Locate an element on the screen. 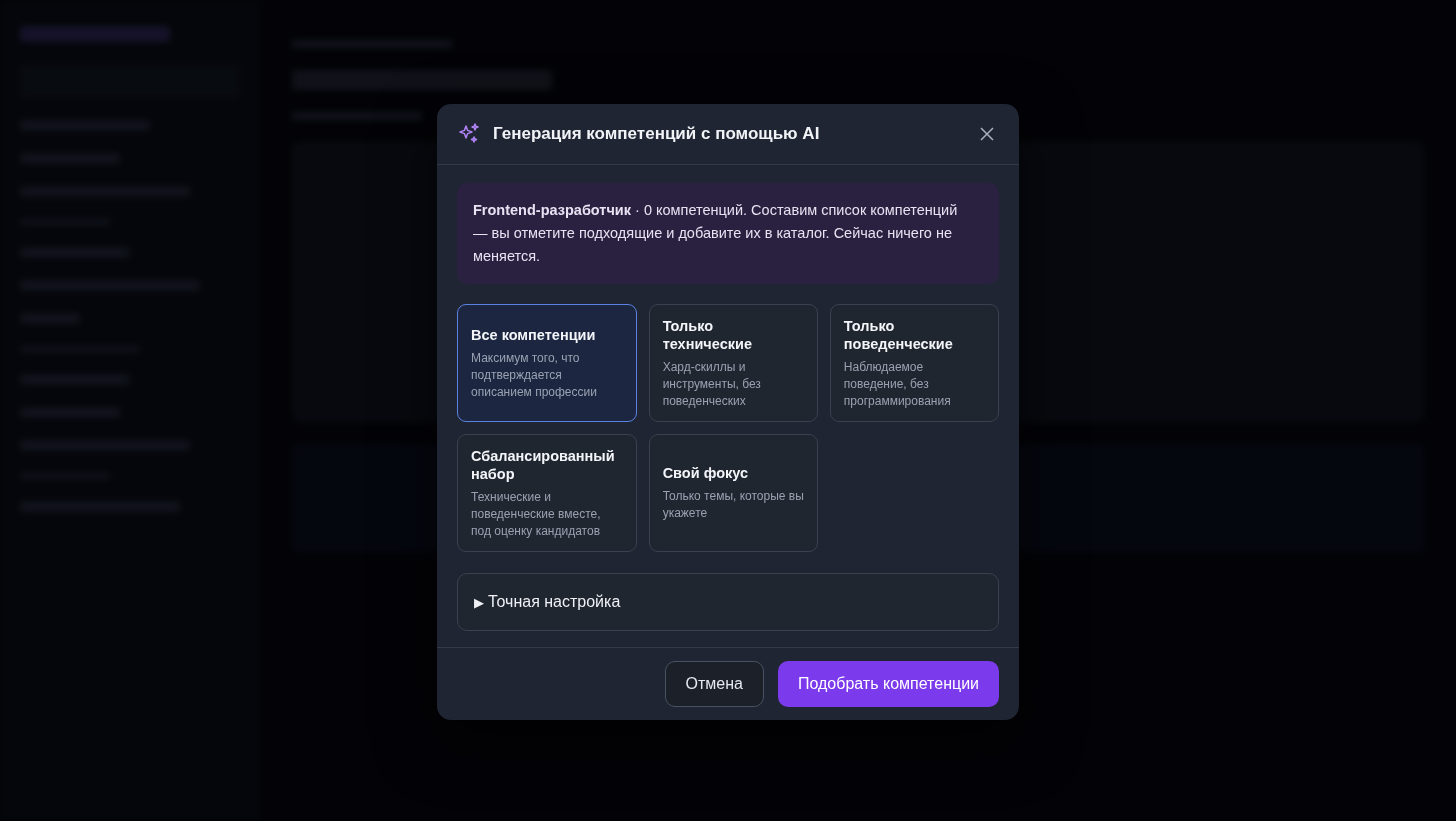  option-card: Только технические Хард-скиллы и инструменты, без поведенческих is located at coordinates (733, 363).